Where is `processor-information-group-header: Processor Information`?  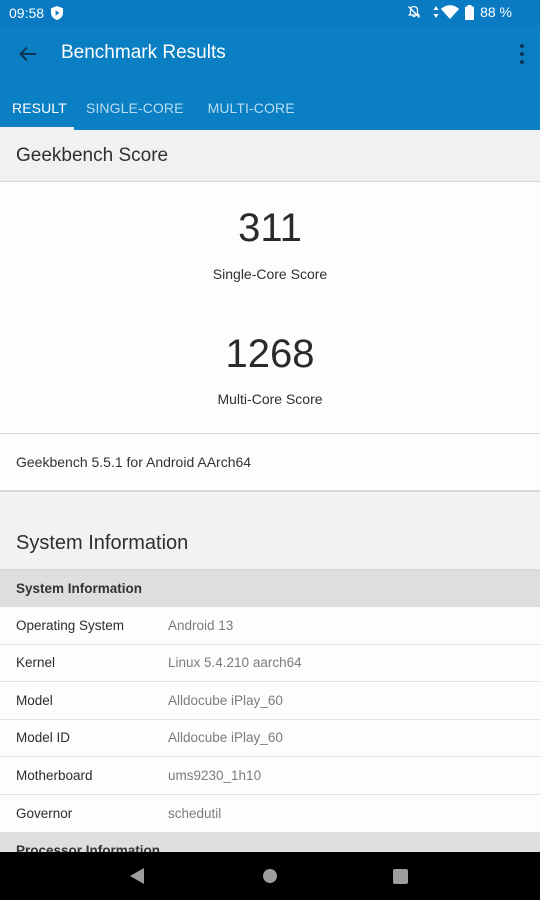
processor-information-group-header: Processor Information is located at coordinates (270, 842).